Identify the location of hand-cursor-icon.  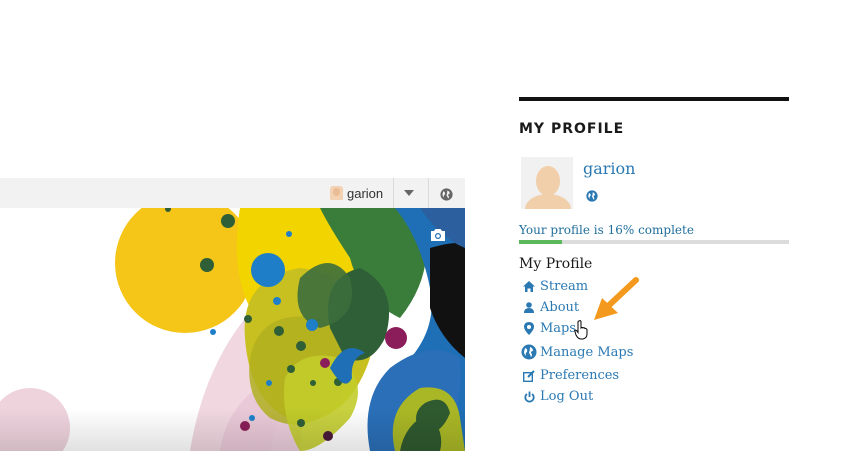
(582, 332).